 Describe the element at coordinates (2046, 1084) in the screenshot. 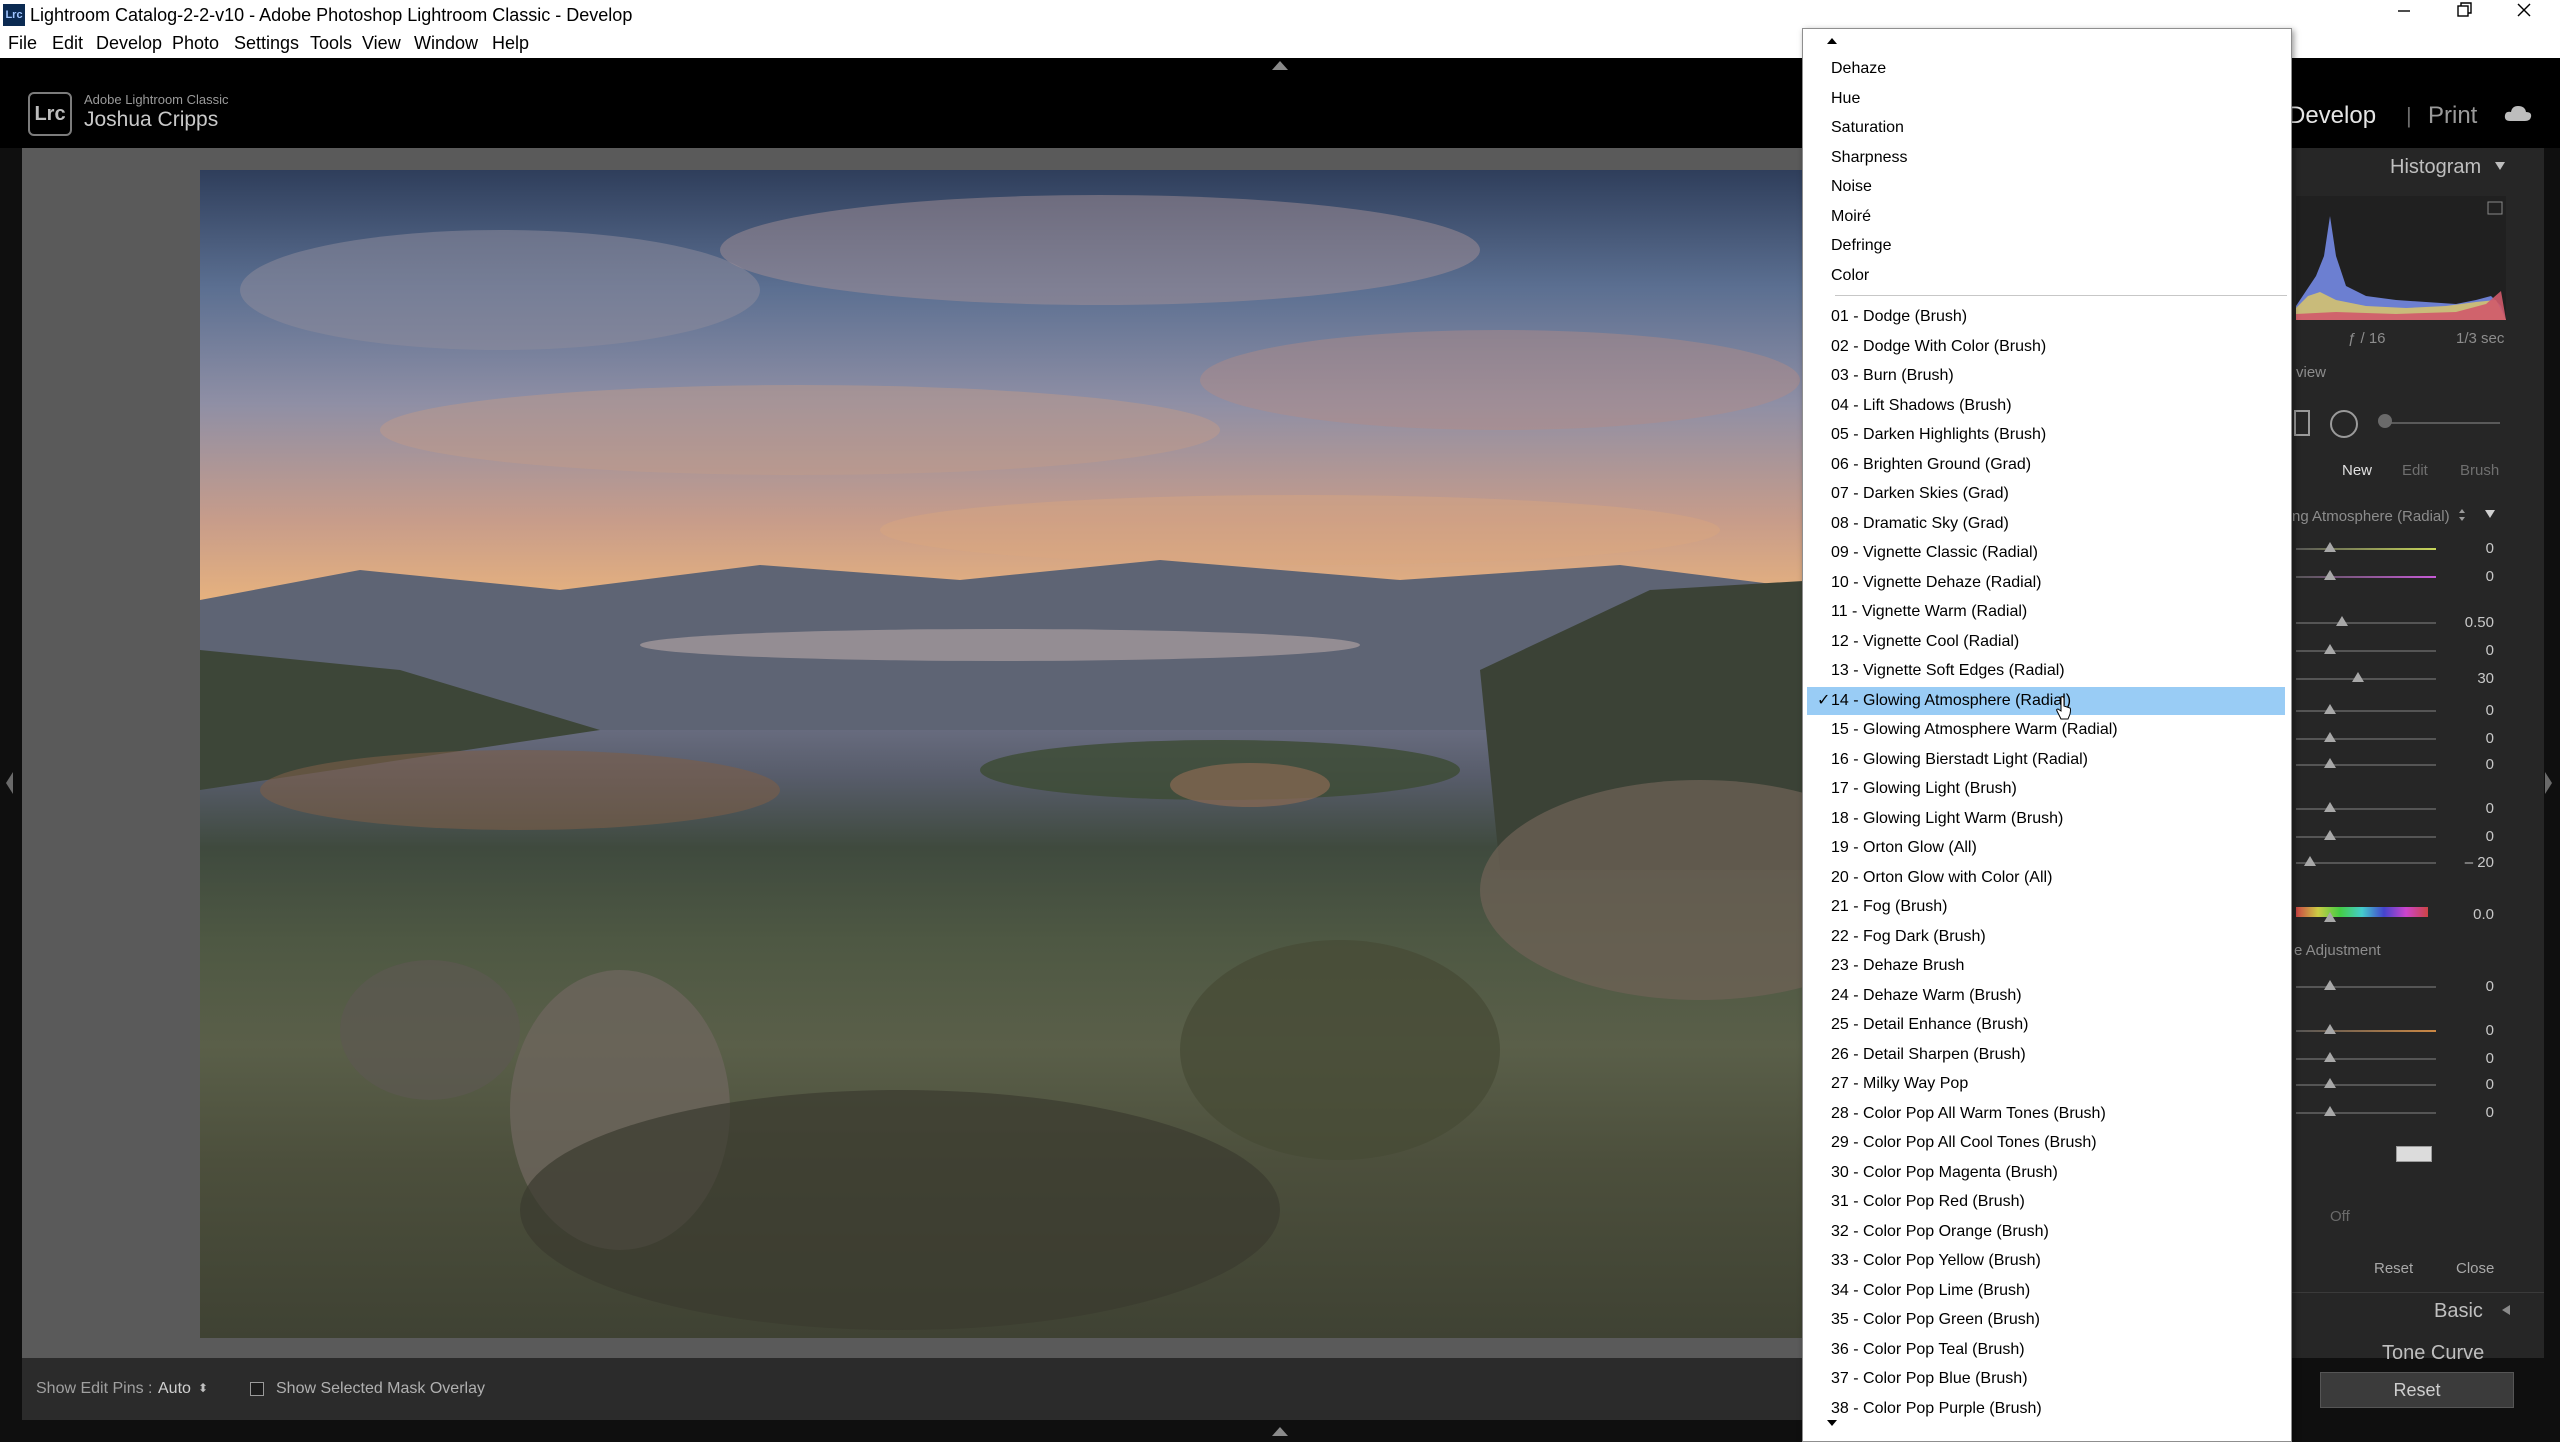

I see `dropdown-preset-item: 27 - Milky Way Pop` at that location.